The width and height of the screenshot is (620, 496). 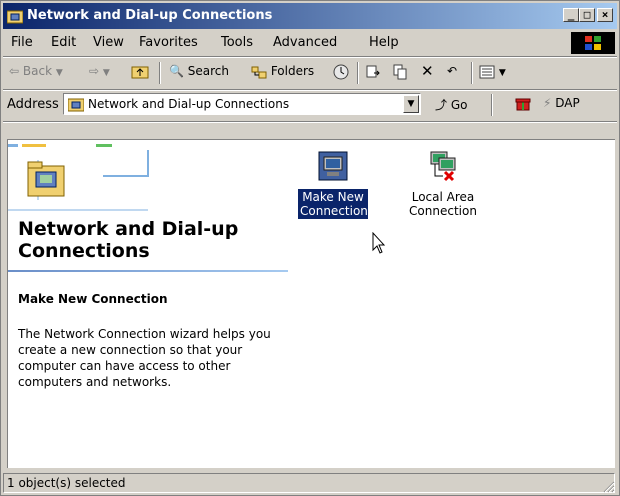 I want to click on up-folder-button, so click(x=140, y=72).